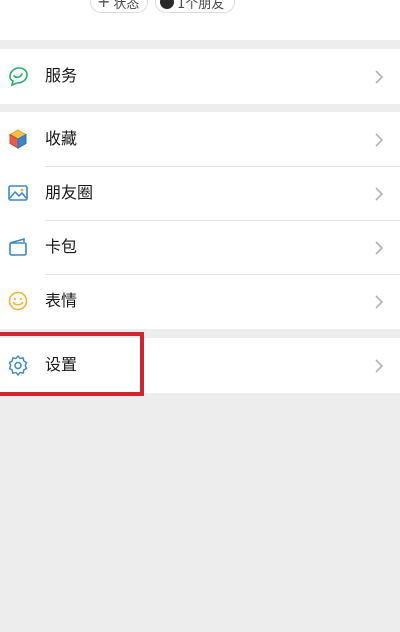 The image size is (400, 632). Describe the element at coordinates (104, 5) in the screenshot. I see `plus-icon: +` at that location.